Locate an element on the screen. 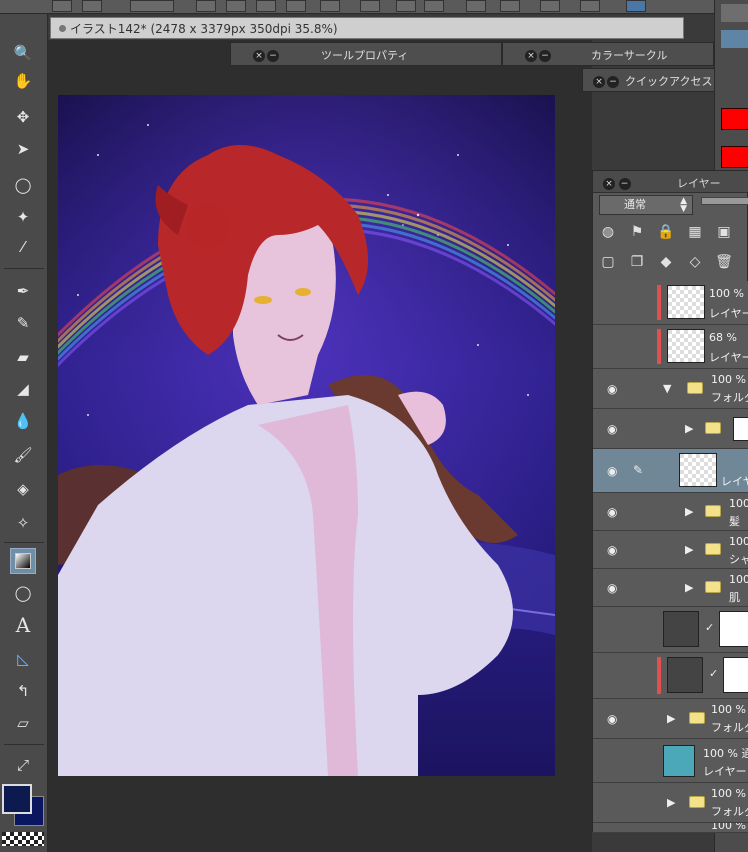 This screenshot has height=852, width=748. layer-folder-row: ◉ ▶ 100 肌 is located at coordinates (670, 588).